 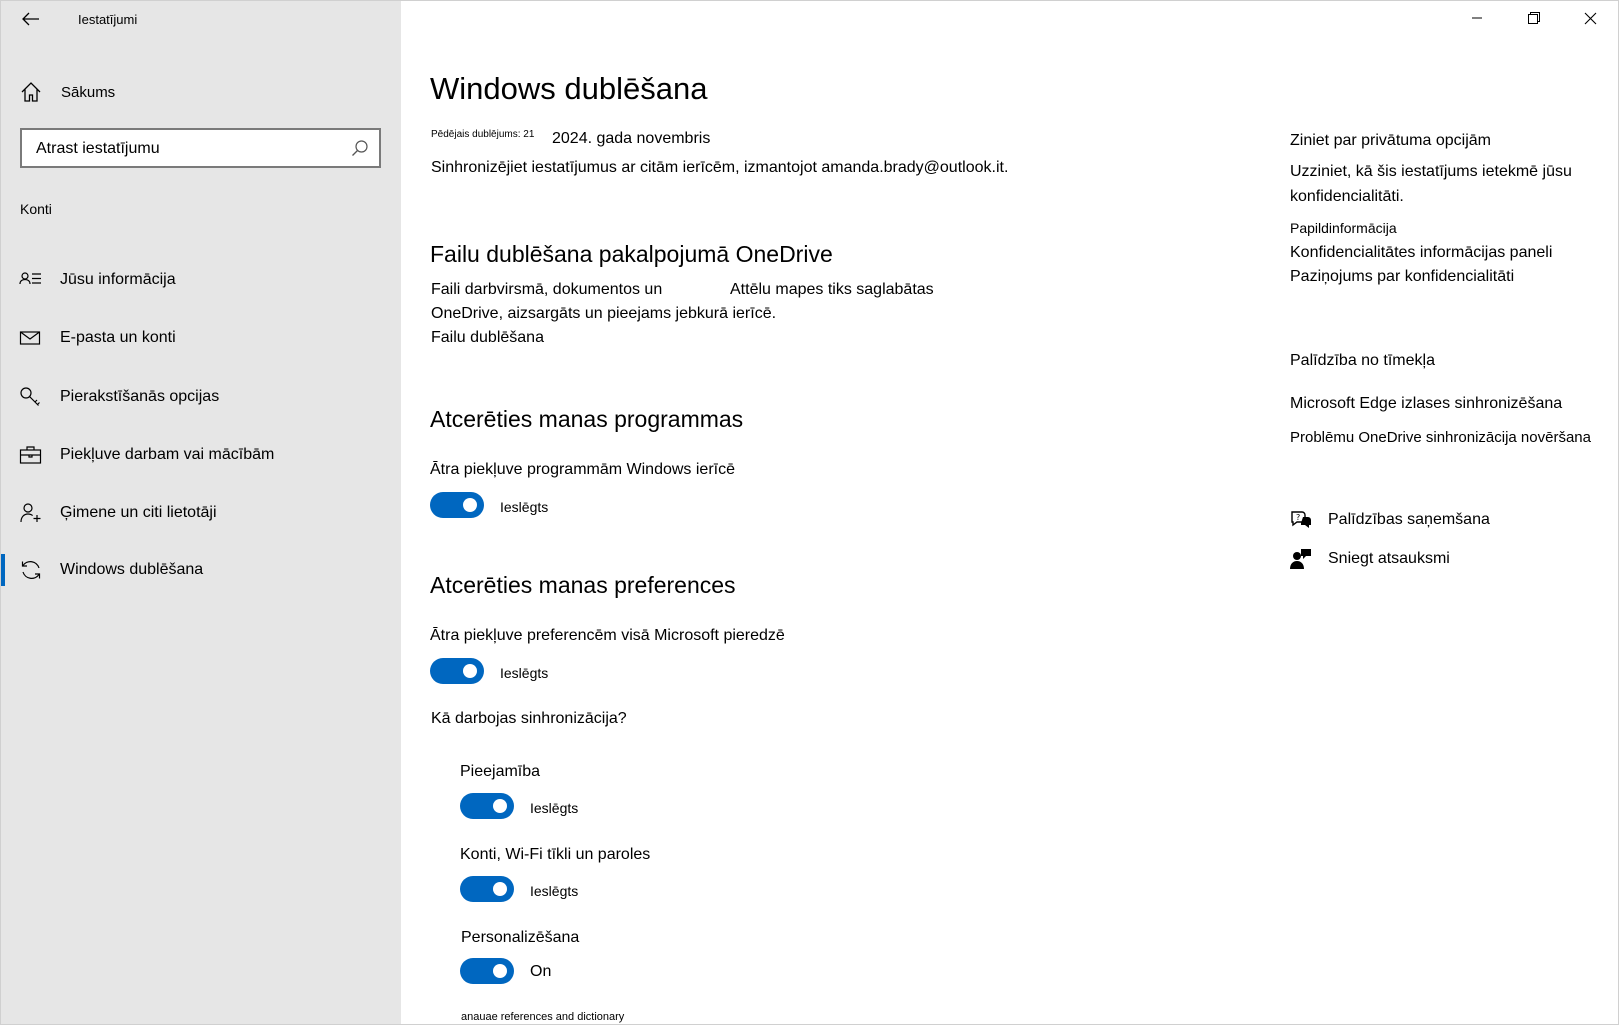 I want to click on edge-favorites-sync-link: Microsoft Edge izlases sinhronizēšana, so click(x=1426, y=404).